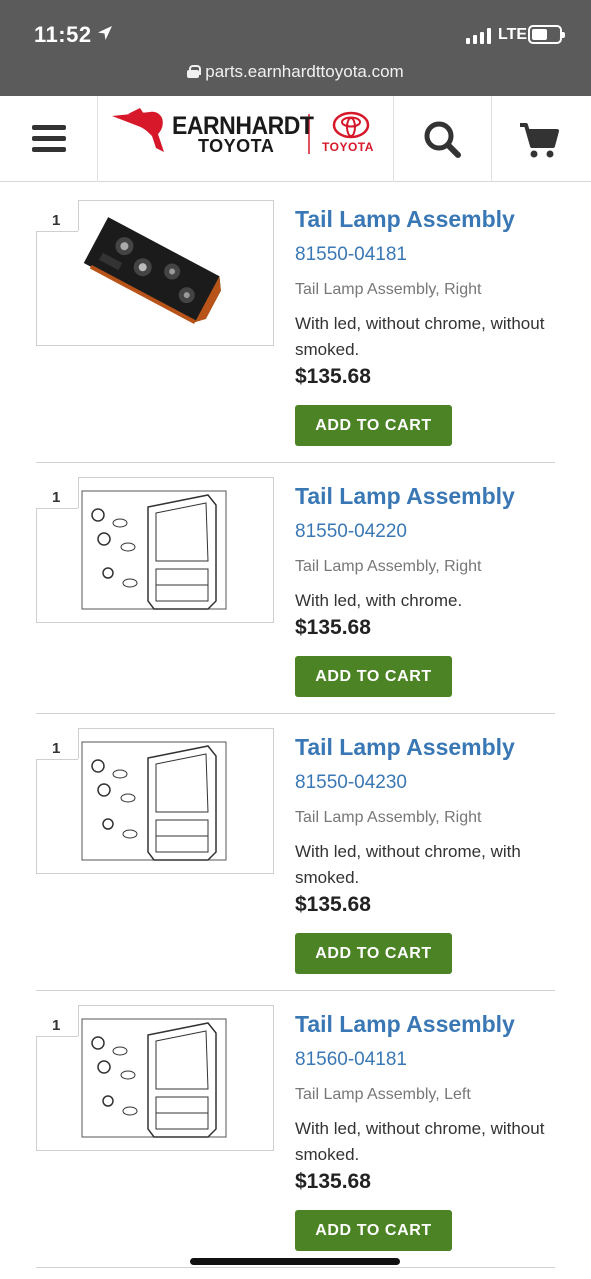 This screenshot has height=1279, width=591. I want to click on product-note: With led, without chrome, with smoked., so click(408, 864).